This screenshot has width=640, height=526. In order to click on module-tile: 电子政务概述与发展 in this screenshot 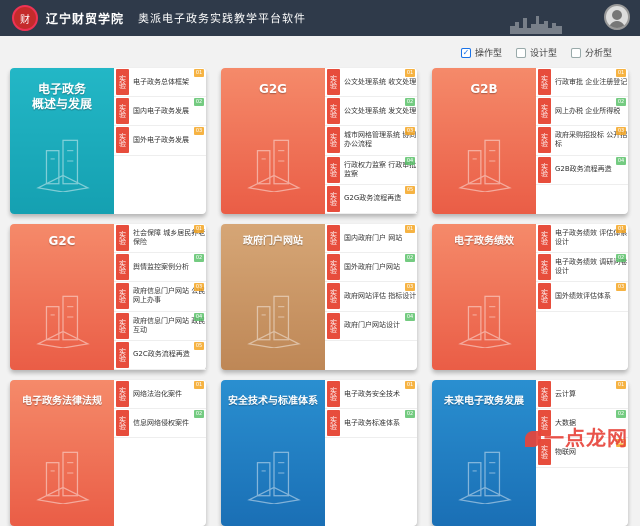, I will do `click(62, 141)`.